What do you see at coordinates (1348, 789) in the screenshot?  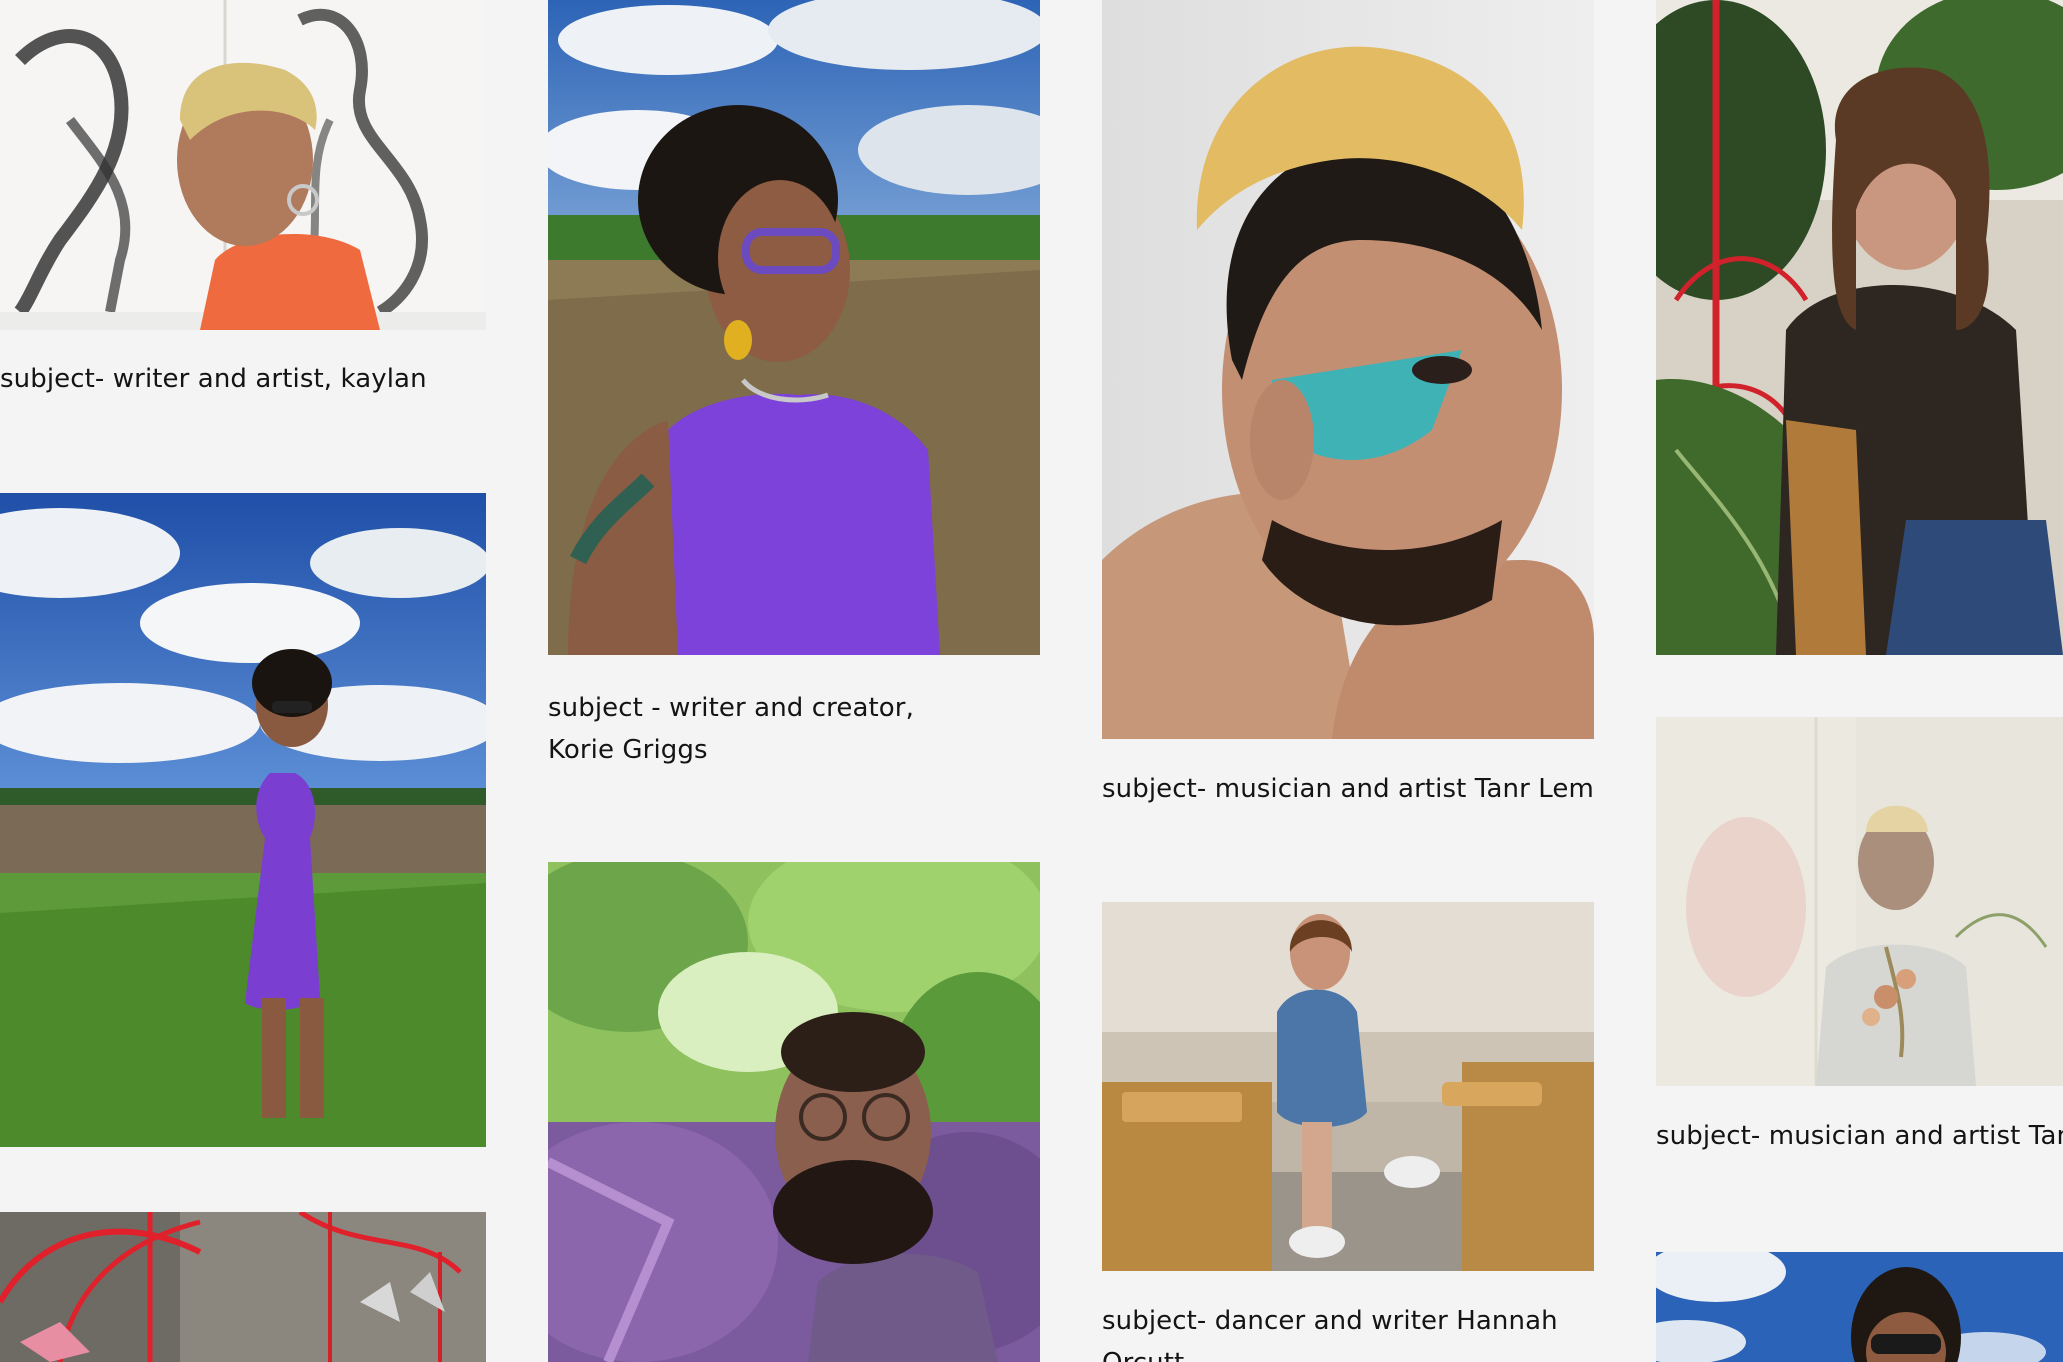 I see `photo-caption: subject- musician and artist Tanr Lemn` at bounding box center [1348, 789].